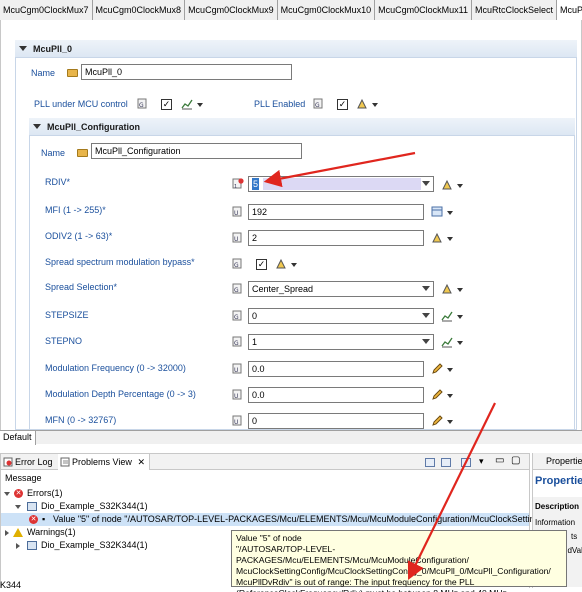 The width and height of the screenshot is (582, 592). I want to click on error-variant-icon: 1, so click(238, 184).